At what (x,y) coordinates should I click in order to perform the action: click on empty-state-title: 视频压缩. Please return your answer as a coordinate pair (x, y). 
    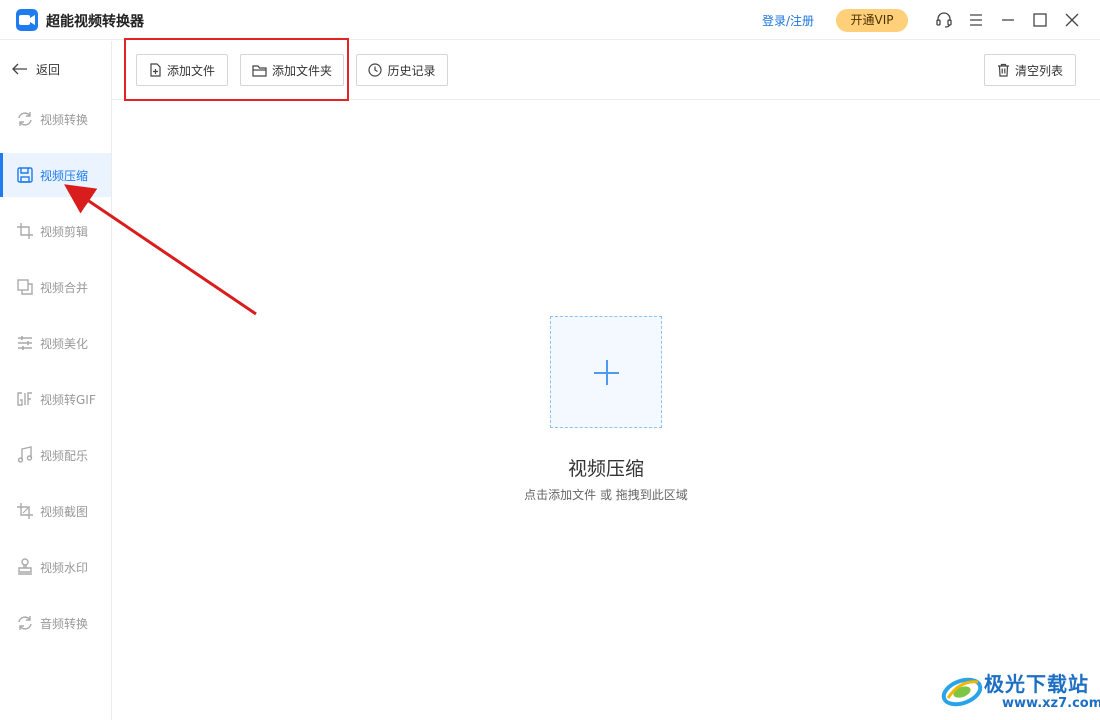
    Looking at the image, I should click on (605, 469).